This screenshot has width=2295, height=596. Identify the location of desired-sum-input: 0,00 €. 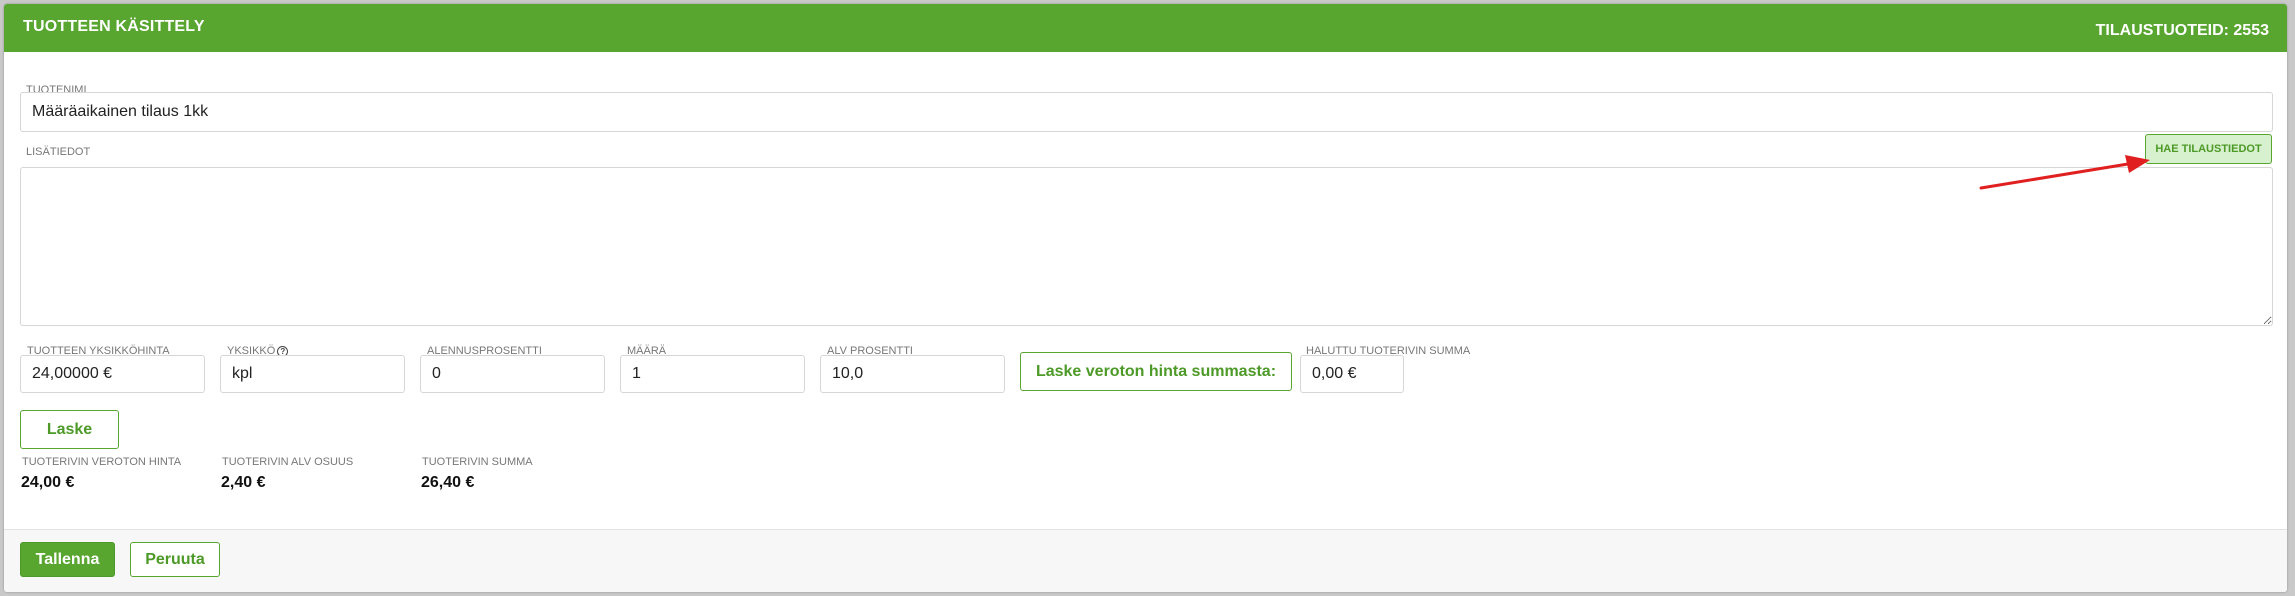
(1352, 374).